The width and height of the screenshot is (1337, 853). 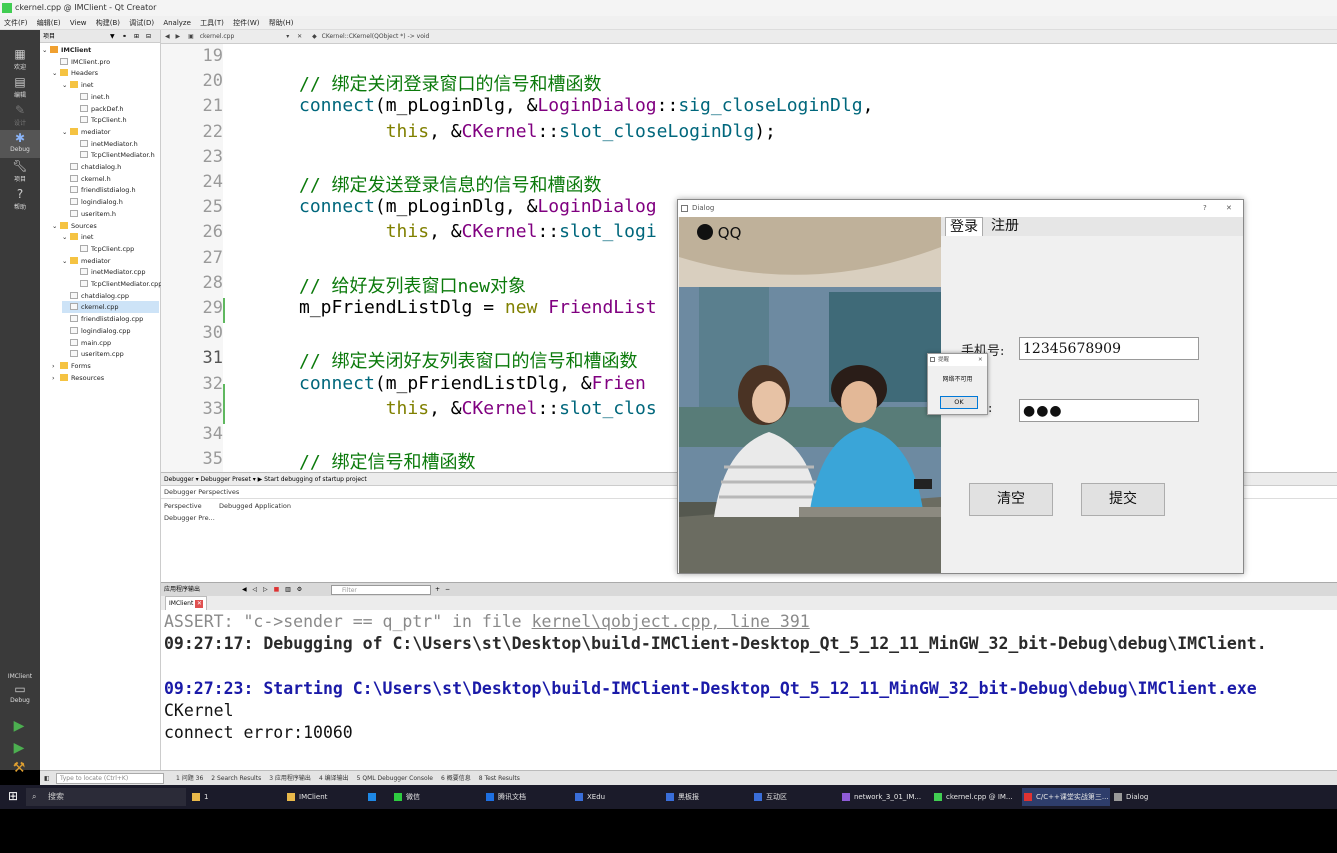 What do you see at coordinates (1123, 499) in the screenshot?
I see `submit-button: 提交` at bounding box center [1123, 499].